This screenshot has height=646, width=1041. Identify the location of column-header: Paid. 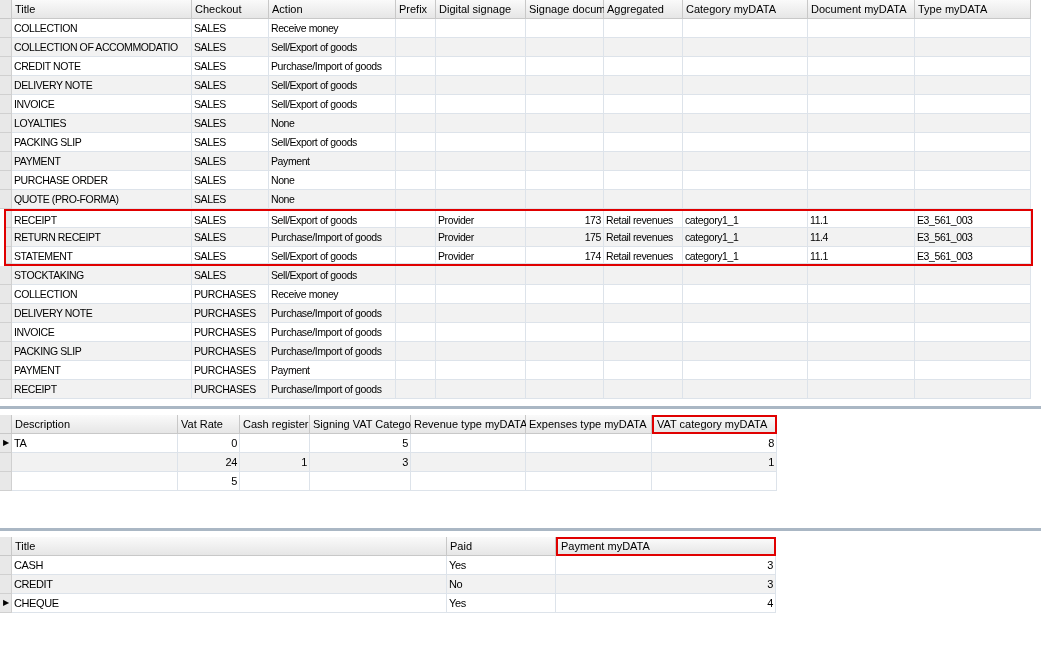
(501, 546).